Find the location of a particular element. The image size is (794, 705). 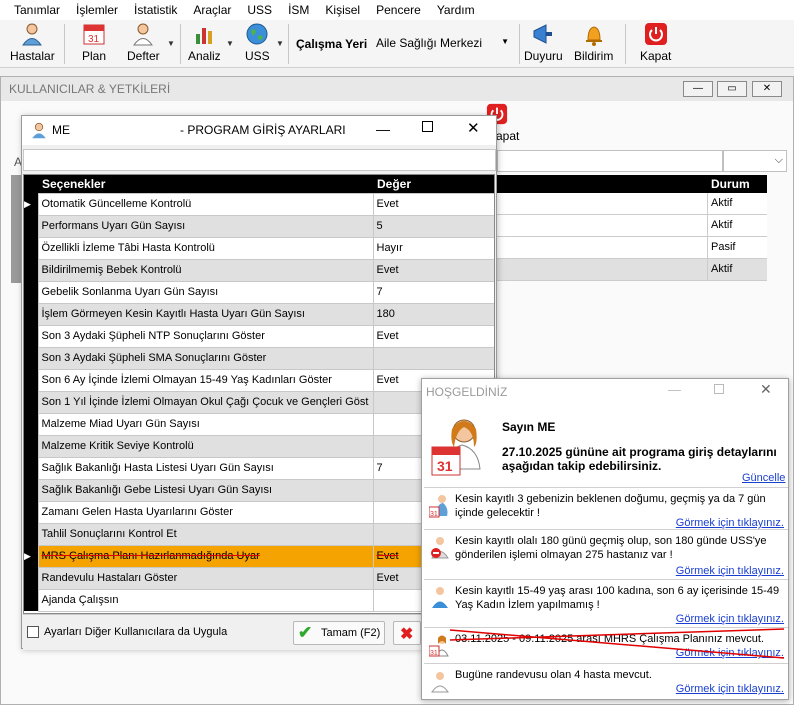

menu-tanimlar: Tanımlar is located at coordinates (37, 10).